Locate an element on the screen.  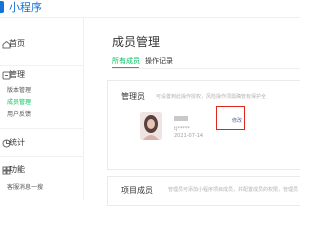
admin-card-title: 管理员 is located at coordinates (133, 96).